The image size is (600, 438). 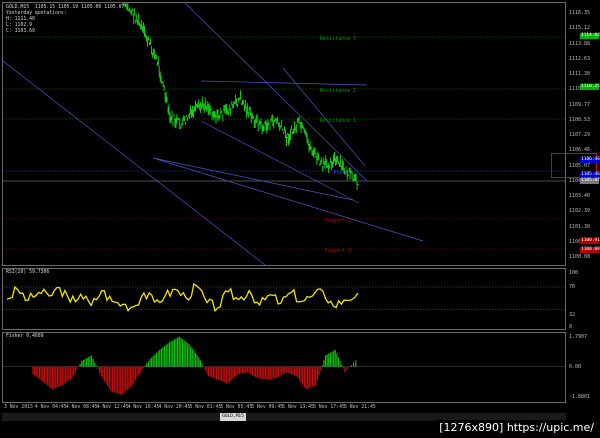 I want to click on price-axis-tick: 1111.38, so click(x=580, y=74).